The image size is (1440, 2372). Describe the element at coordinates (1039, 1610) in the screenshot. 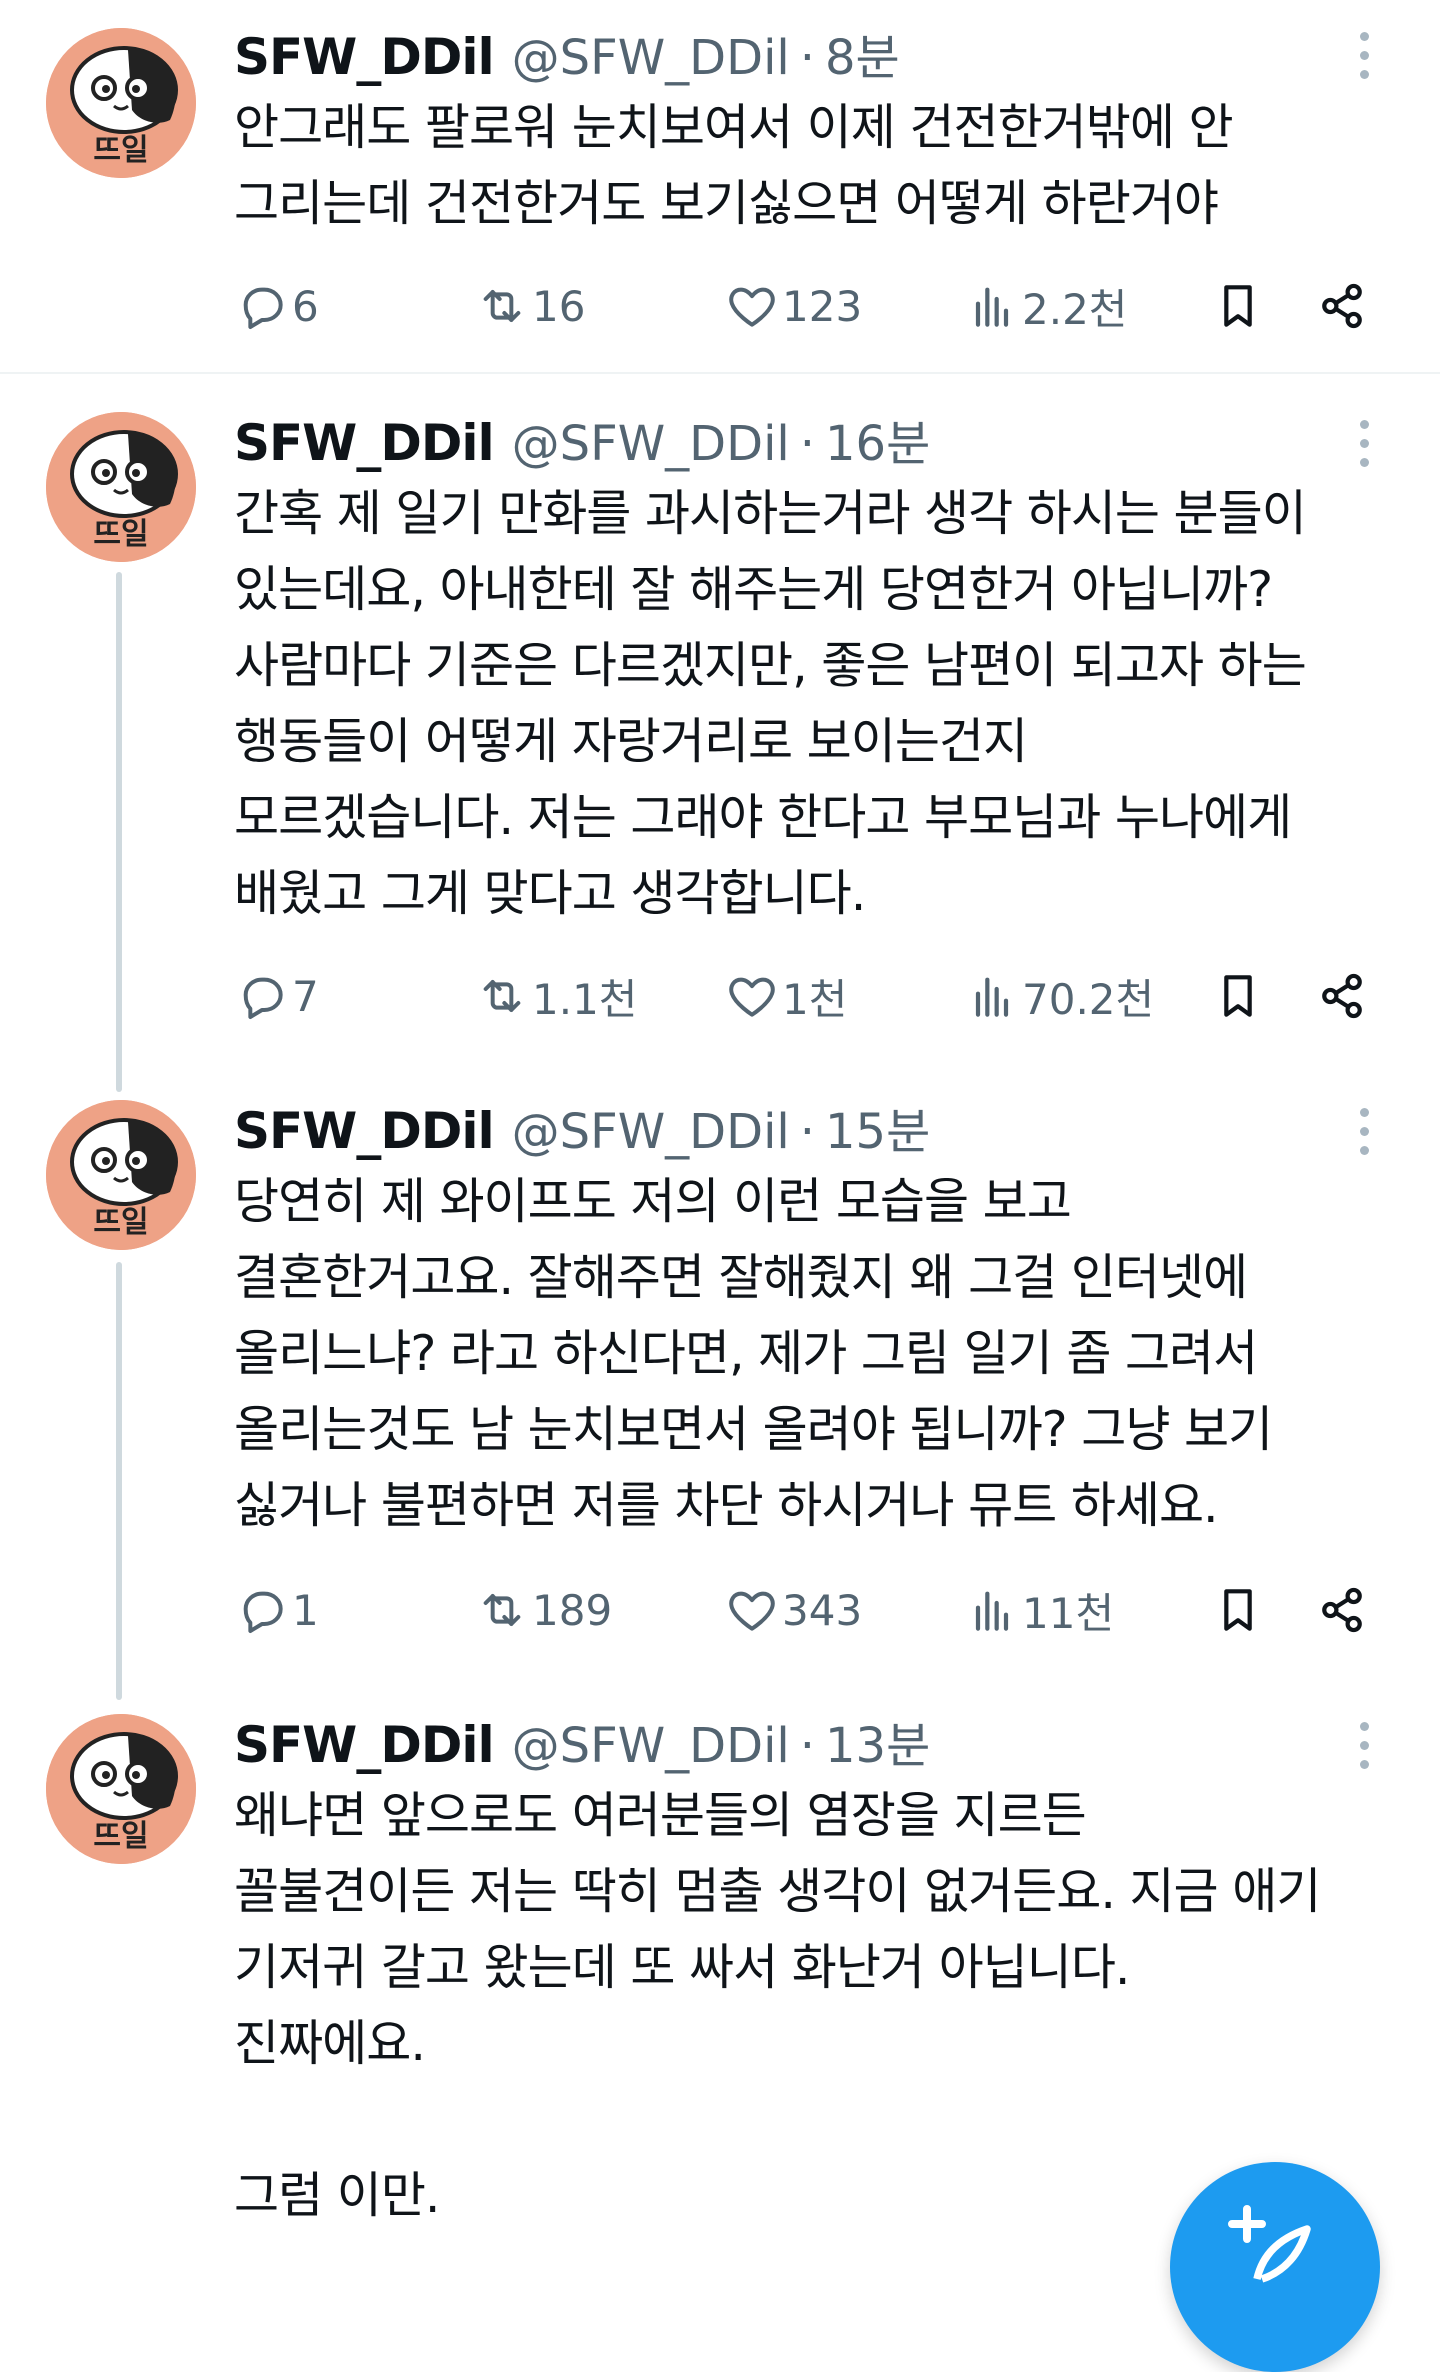

I see `views-button: 11천` at that location.